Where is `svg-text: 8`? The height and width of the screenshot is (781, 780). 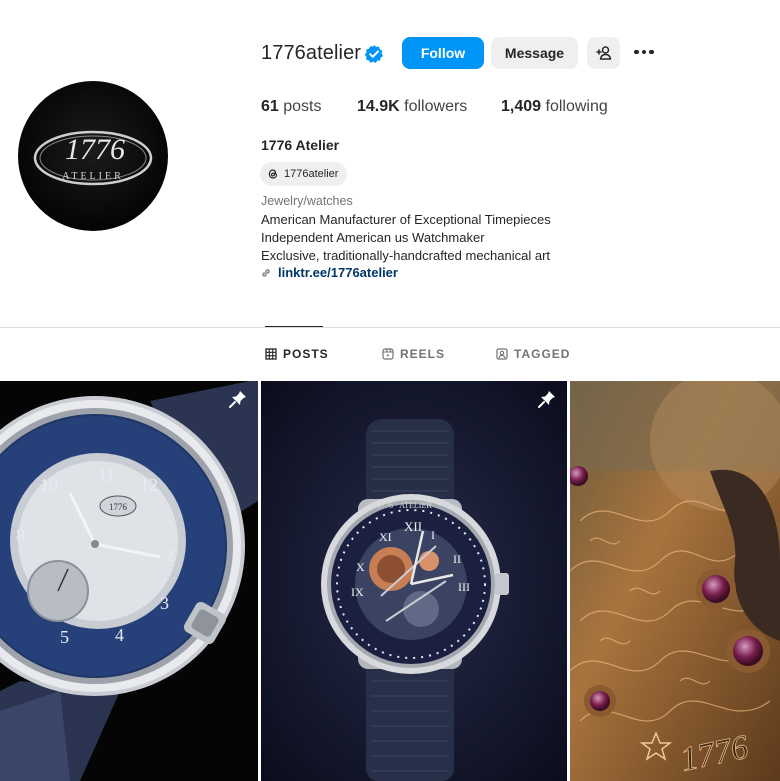 svg-text: 8 is located at coordinates (20, 535).